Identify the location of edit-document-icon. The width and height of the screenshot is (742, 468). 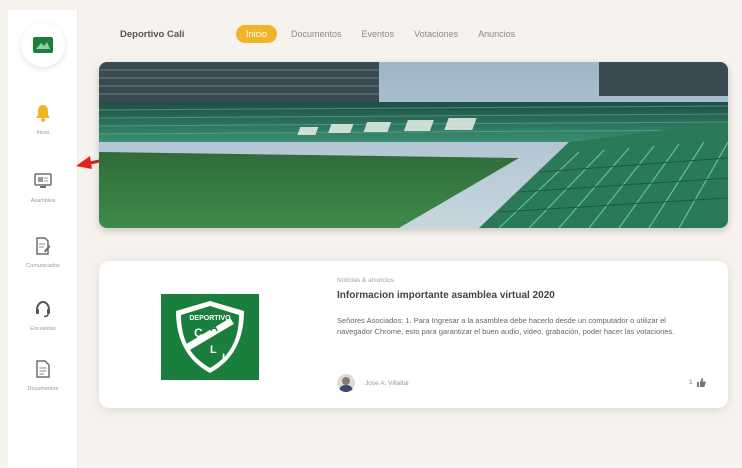
(43, 246).